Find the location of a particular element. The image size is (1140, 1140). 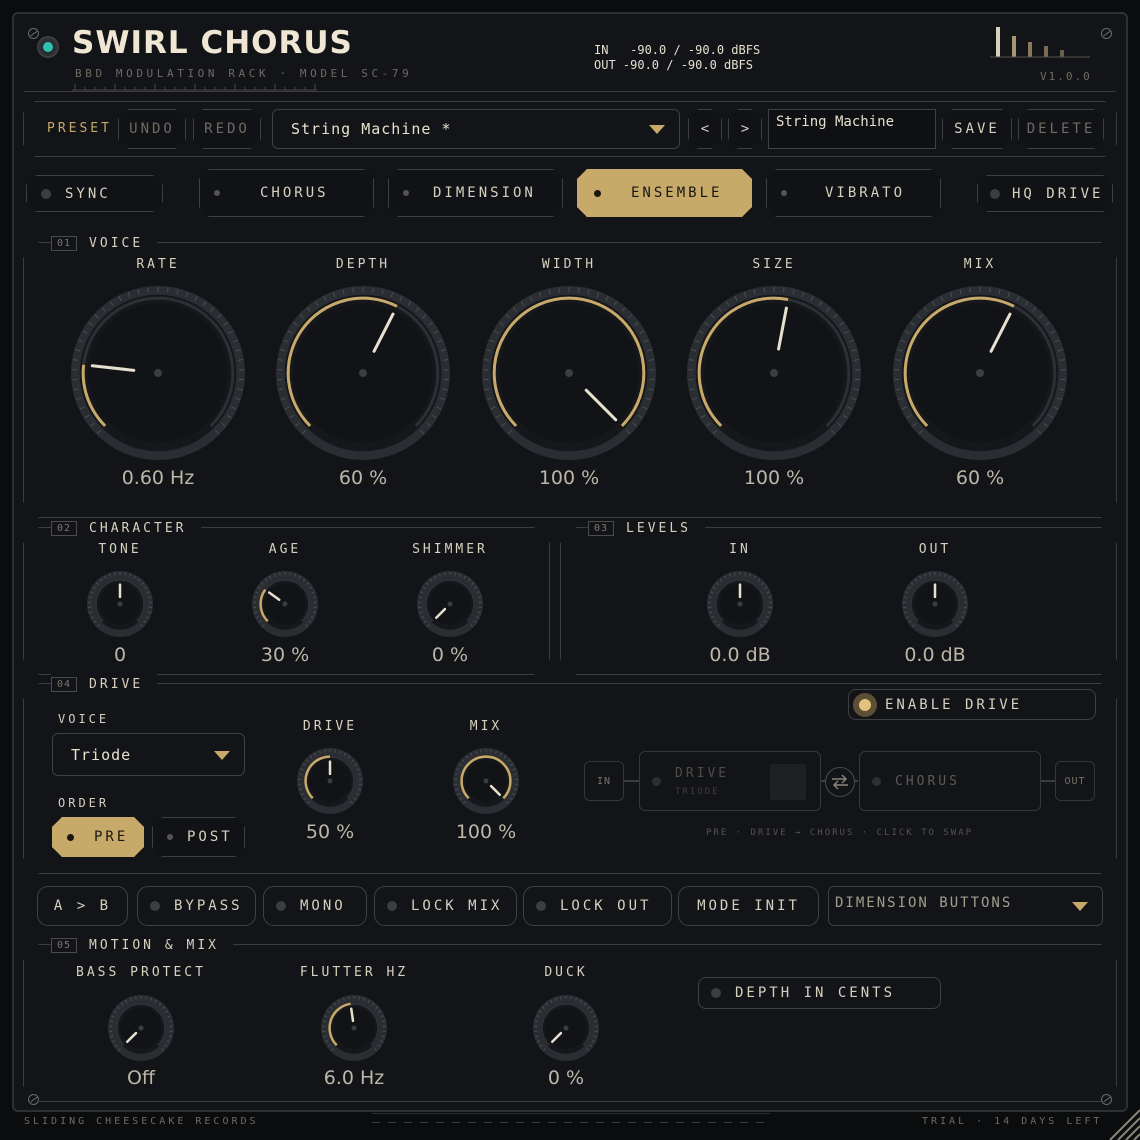

knob-label: WIDTH is located at coordinates (569, 264).